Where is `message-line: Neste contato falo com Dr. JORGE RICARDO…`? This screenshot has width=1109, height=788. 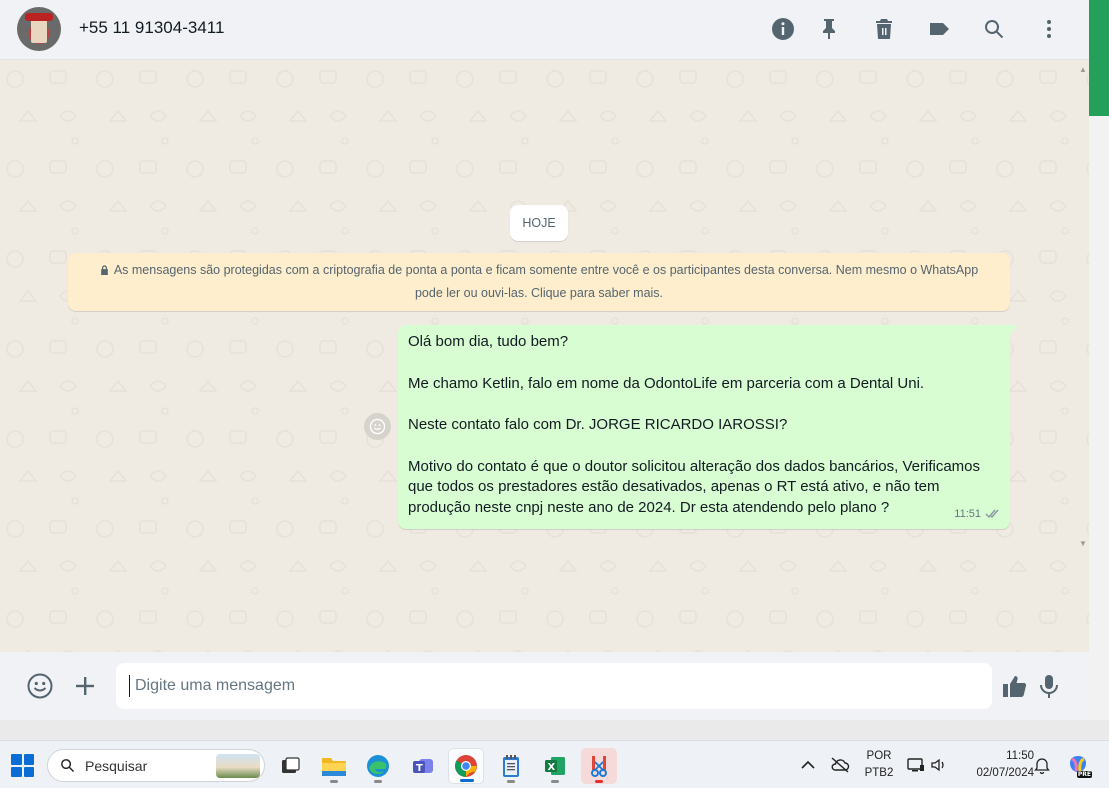
message-line: Neste contato falo com Dr. JORGE RICARDO… is located at coordinates (598, 424).